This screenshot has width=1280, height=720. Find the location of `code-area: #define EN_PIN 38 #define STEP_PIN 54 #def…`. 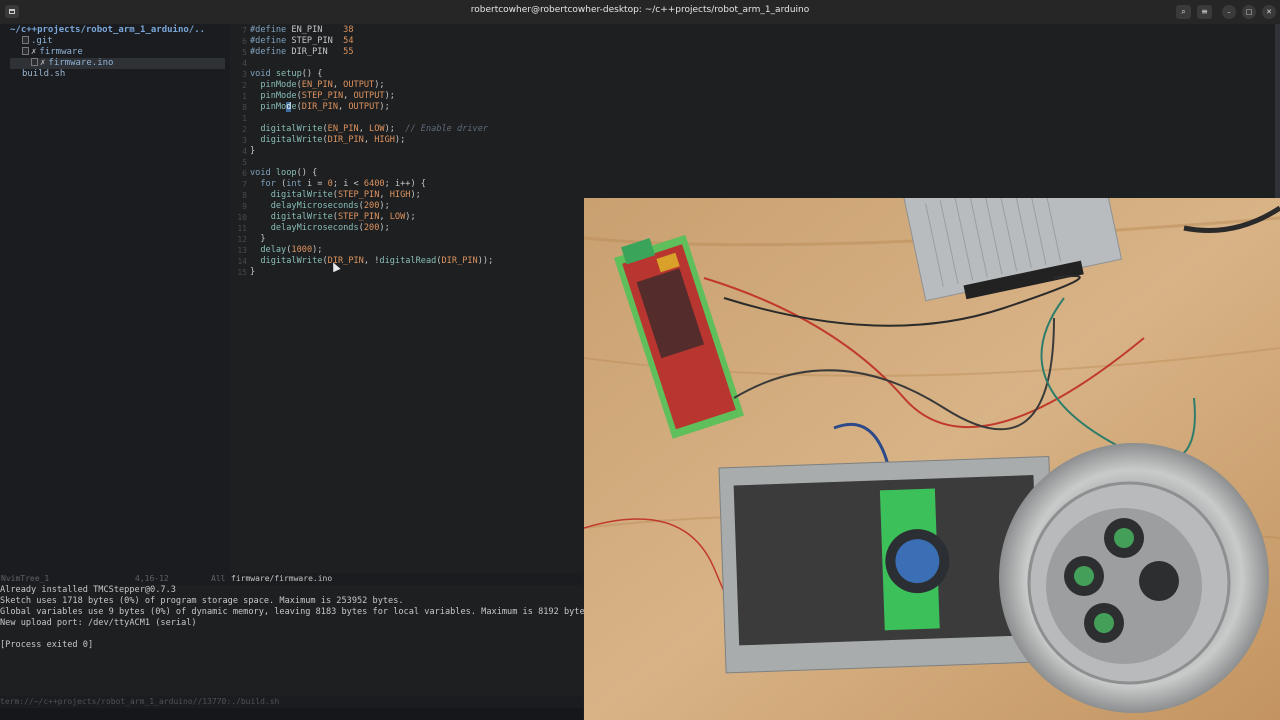

code-area: #define EN_PIN 38 #define STEP_PIN 54 #def… is located at coordinates (371, 151).